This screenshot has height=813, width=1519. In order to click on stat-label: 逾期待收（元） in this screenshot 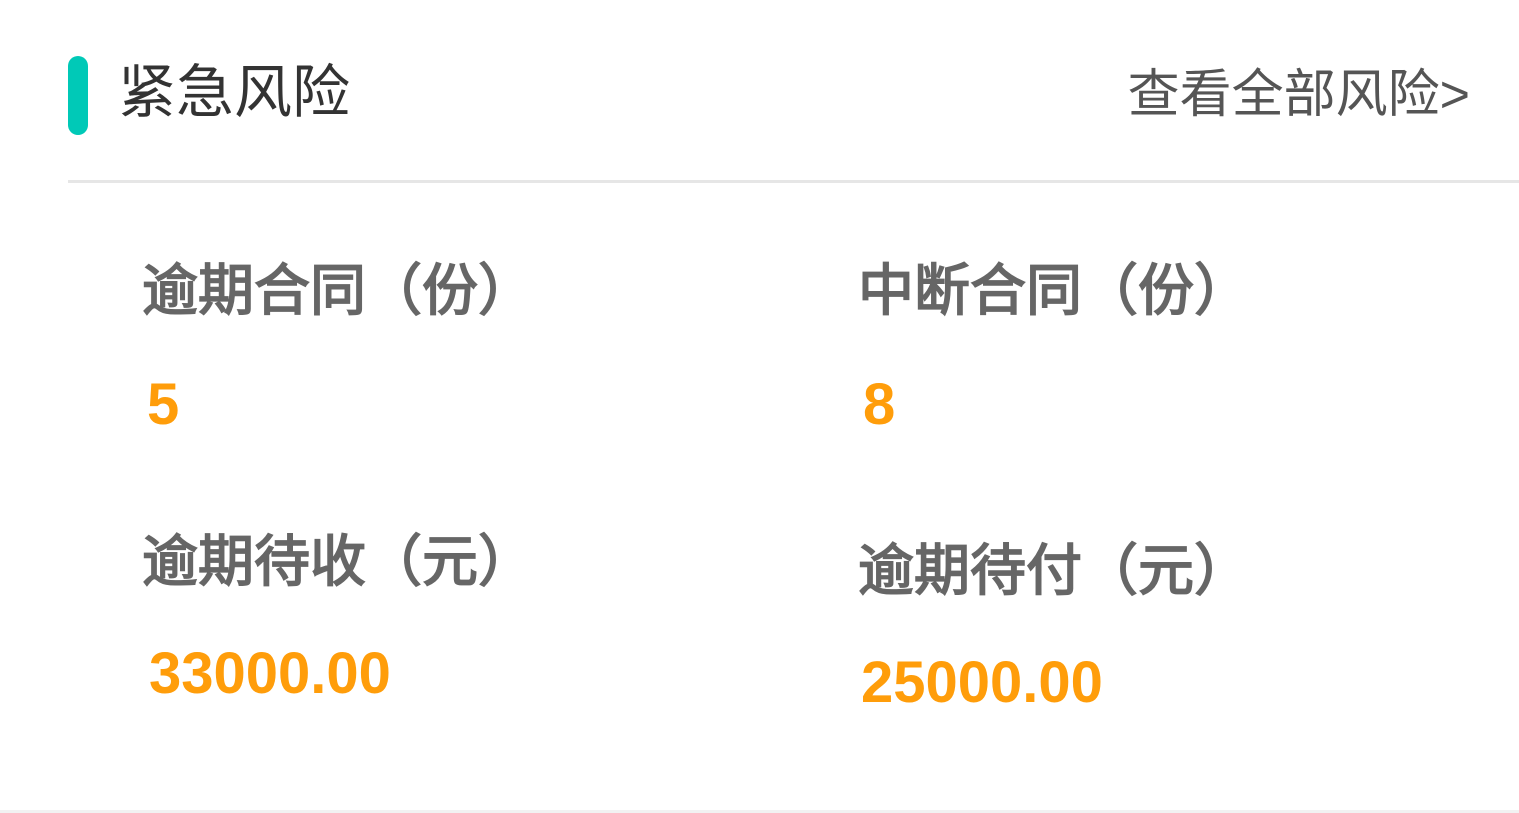, I will do `click(338, 561)`.